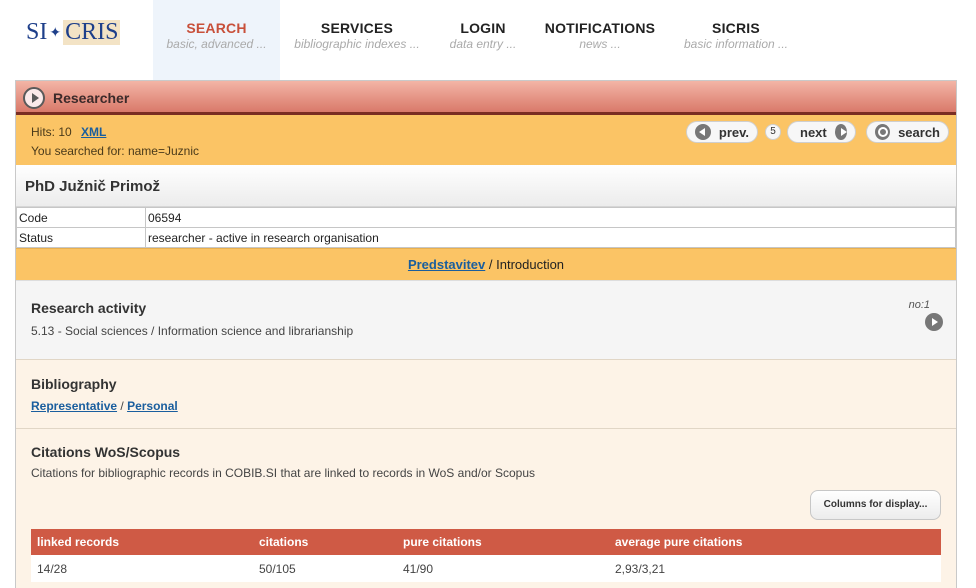 This screenshot has height=588, width=976. I want to click on xml-link: XML, so click(93, 132).